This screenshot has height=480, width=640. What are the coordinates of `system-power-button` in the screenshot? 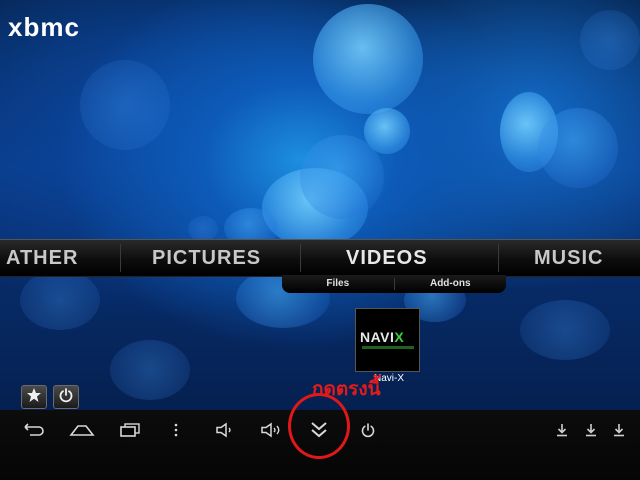 It's located at (368, 430).